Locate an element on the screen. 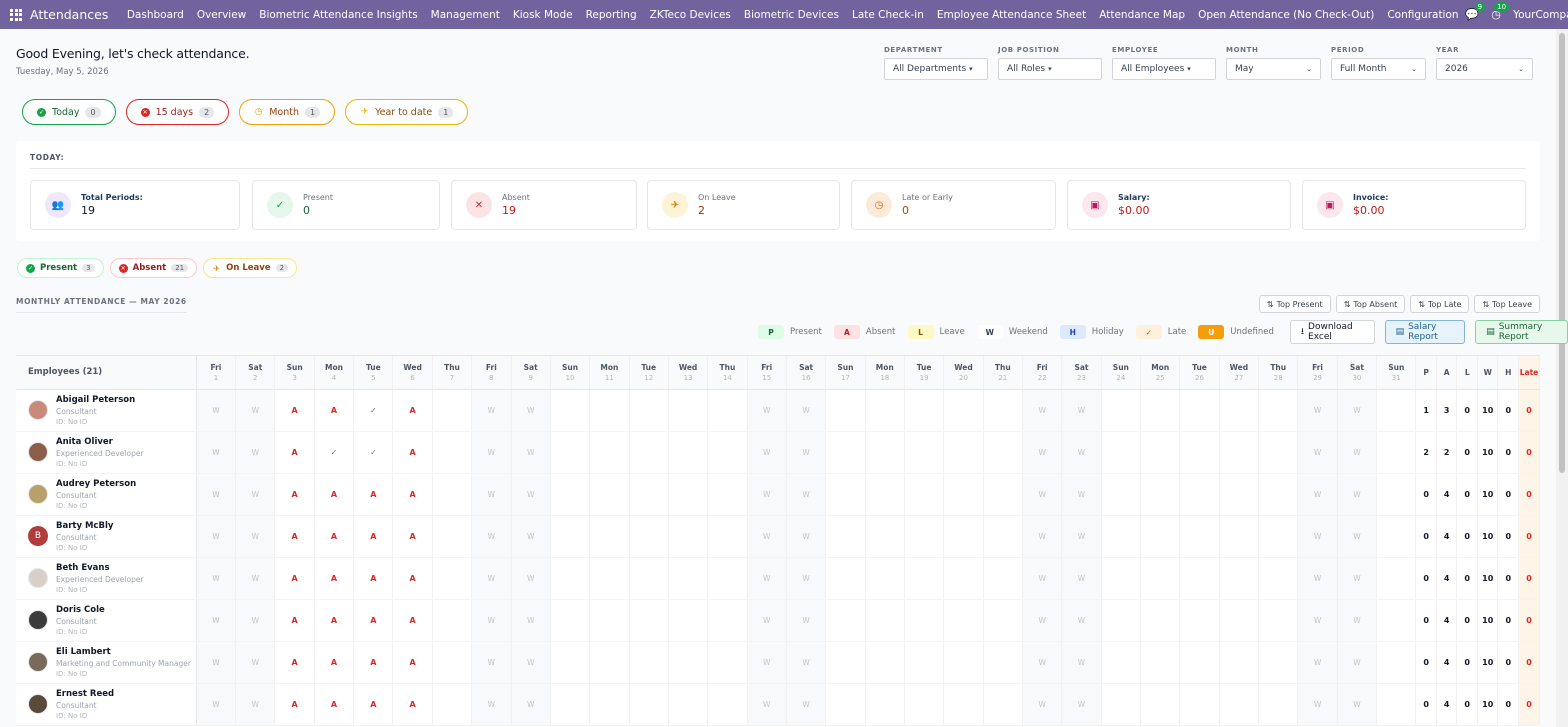 The height and width of the screenshot is (727, 1568). period-pill-month: ◷ Month 1 is located at coordinates (287, 112).